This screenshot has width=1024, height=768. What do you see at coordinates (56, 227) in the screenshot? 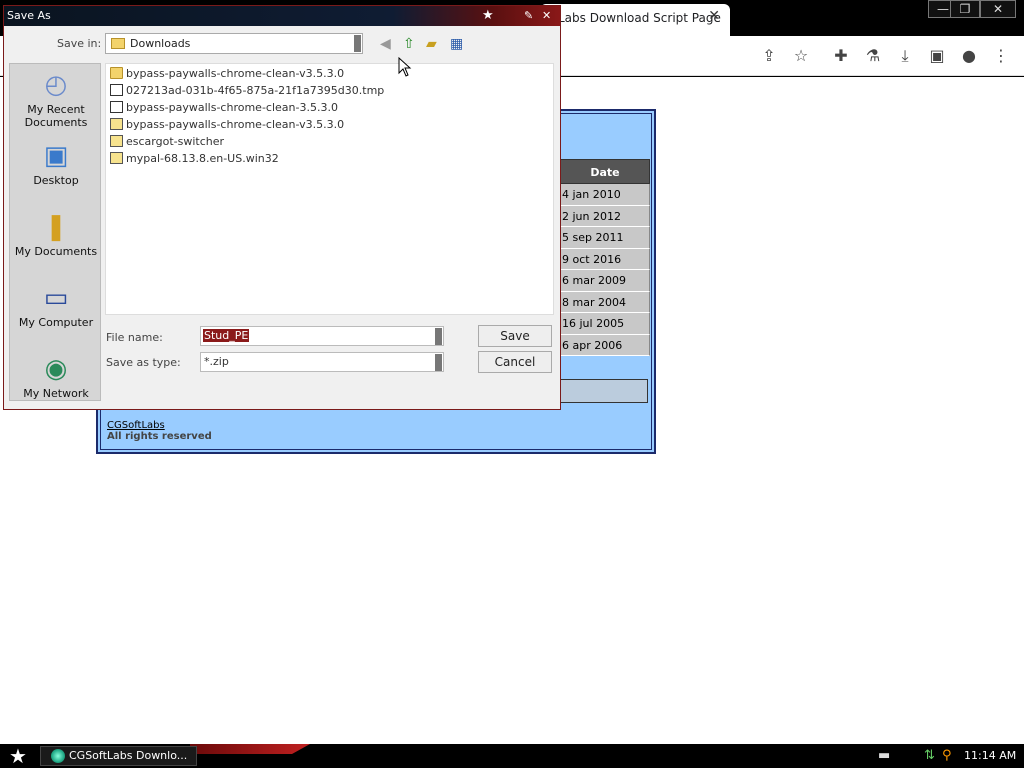
I see `my-documents-icon: ❚` at bounding box center [56, 227].